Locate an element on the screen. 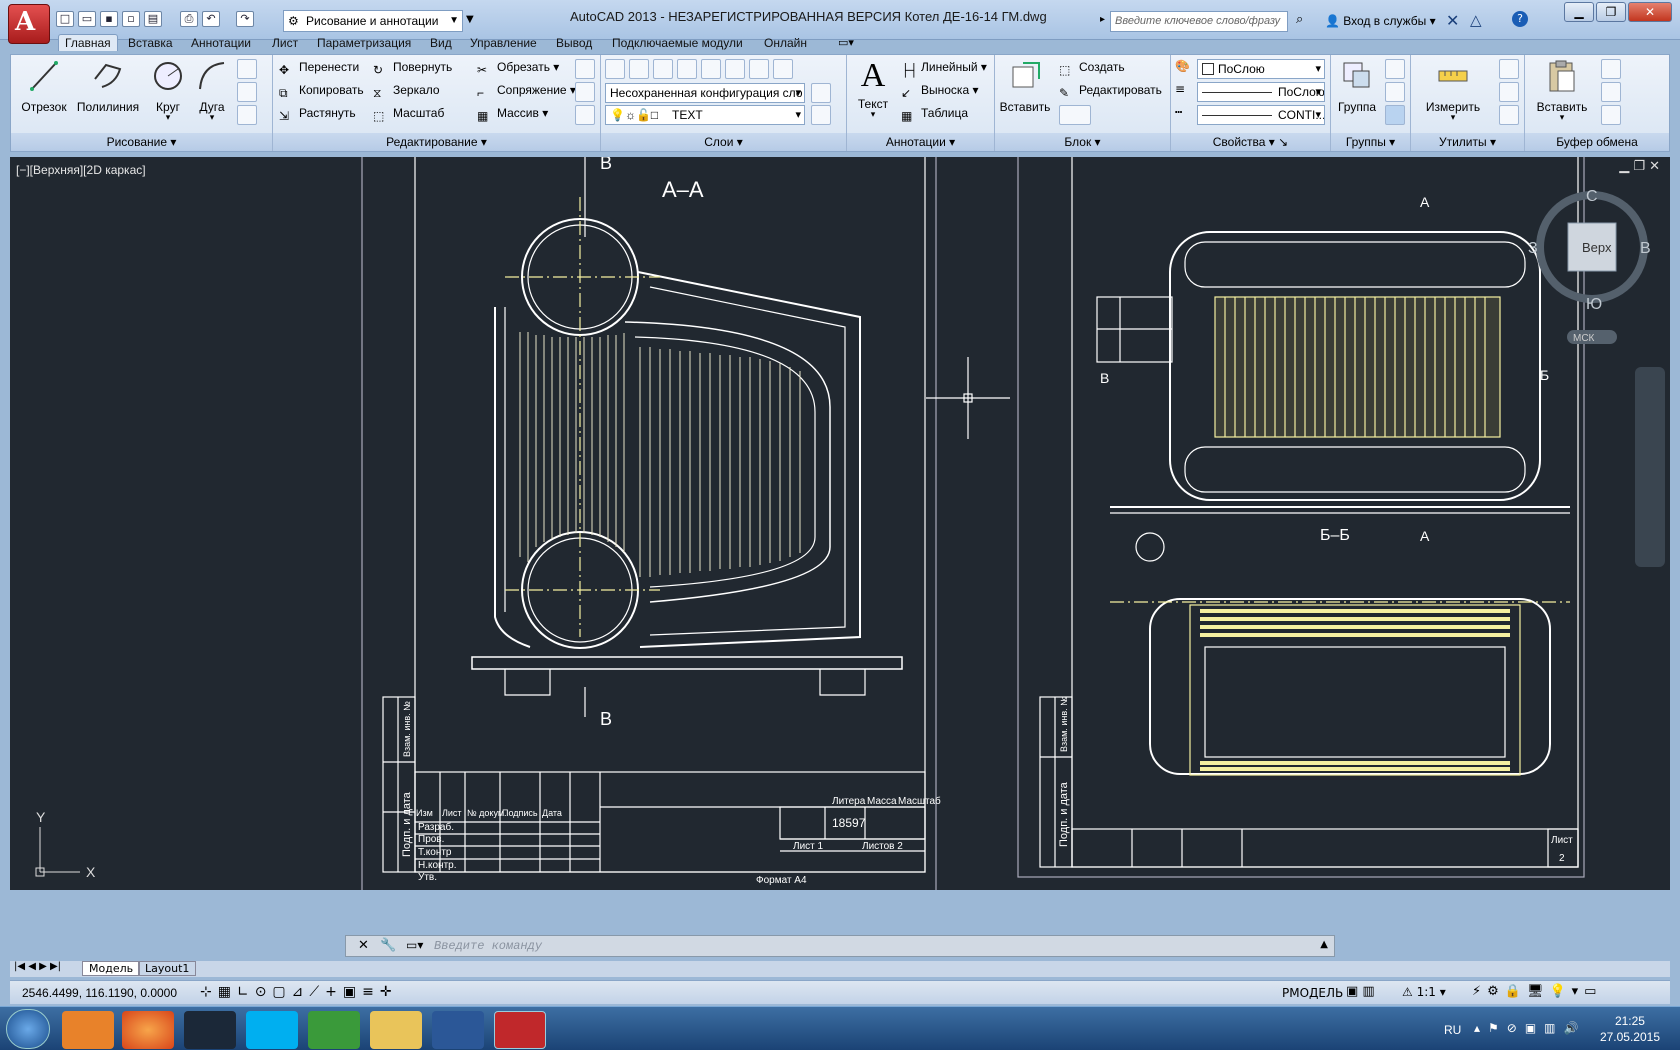 This screenshot has height=1050, width=1680. clipboard-panel-title: Буфер обмена is located at coordinates (1597, 142).